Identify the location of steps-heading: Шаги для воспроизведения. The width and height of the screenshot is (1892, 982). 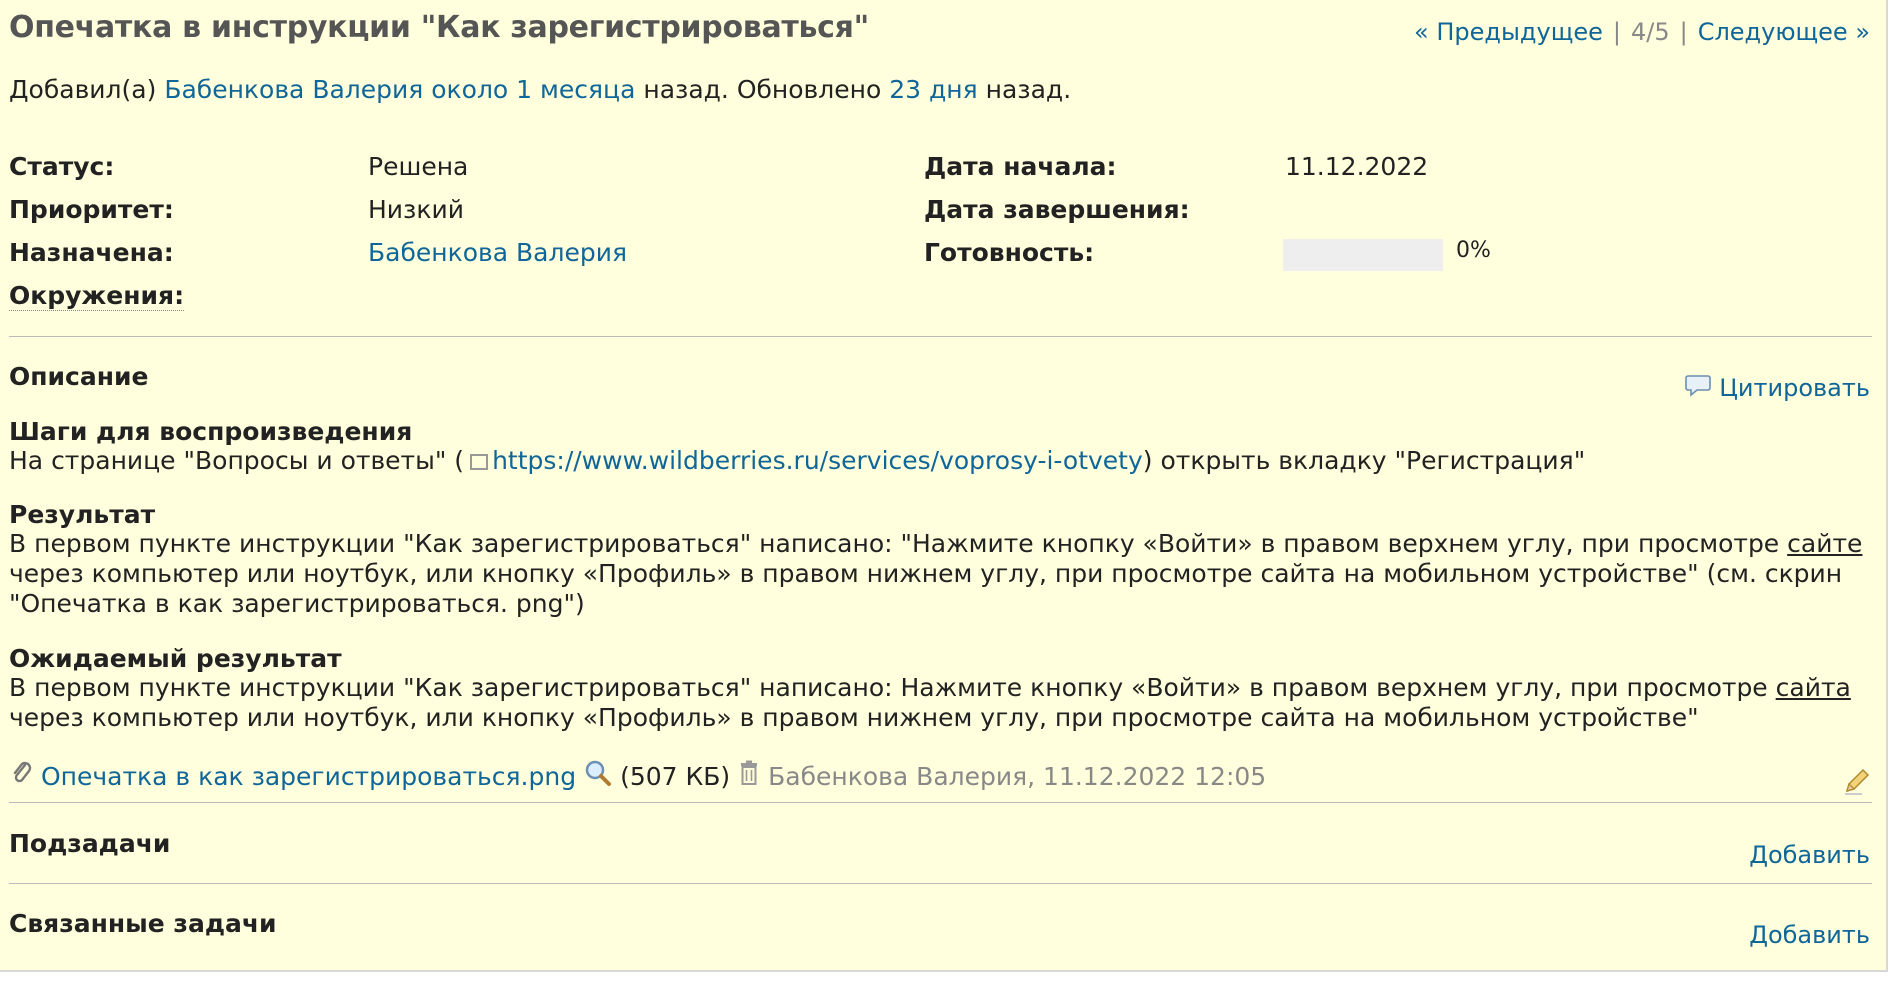
(211, 431).